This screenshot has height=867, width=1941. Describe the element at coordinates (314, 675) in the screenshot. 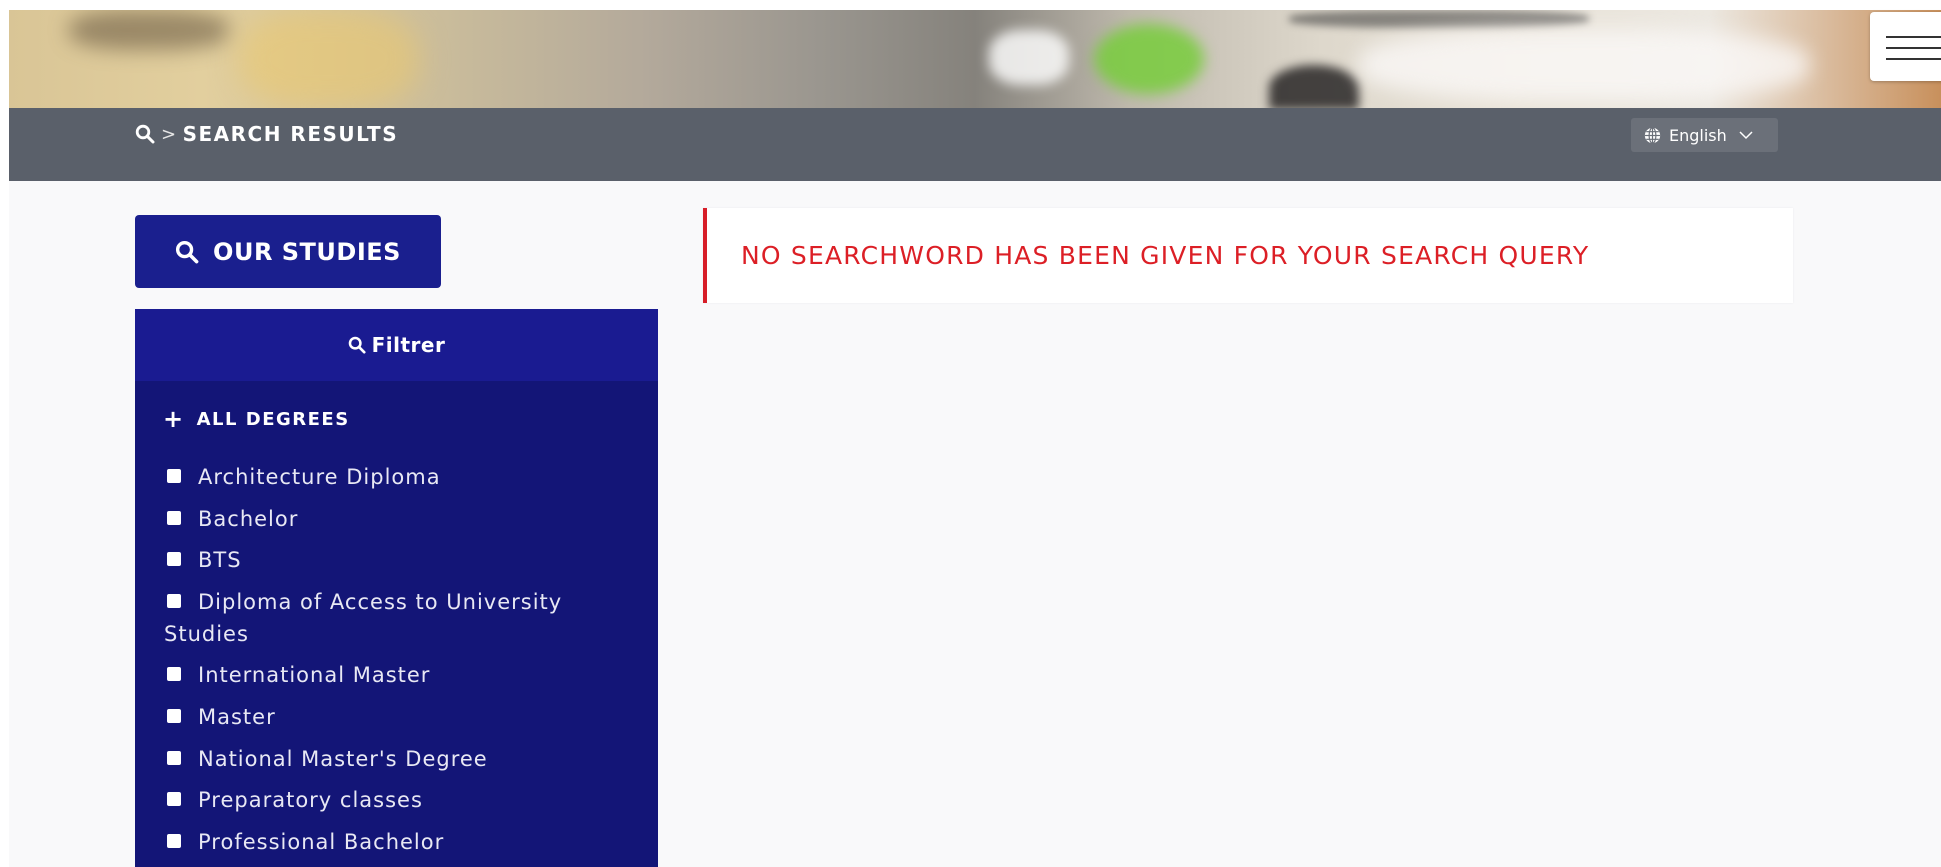

I see `degree-label: International Master` at that location.